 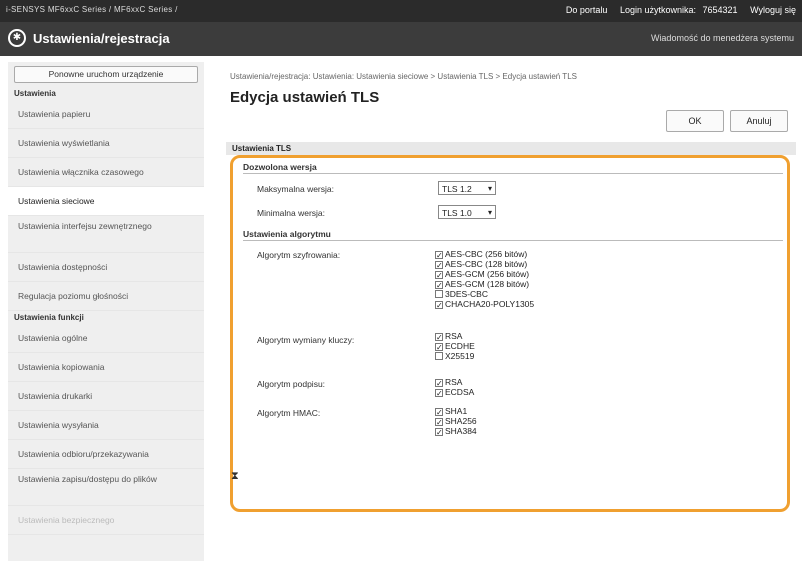 What do you see at coordinates (106, 396) in the screenshot?
I see `sidebar-item-printer: Ustawienia drukarki` at bounding box center [106, 396].